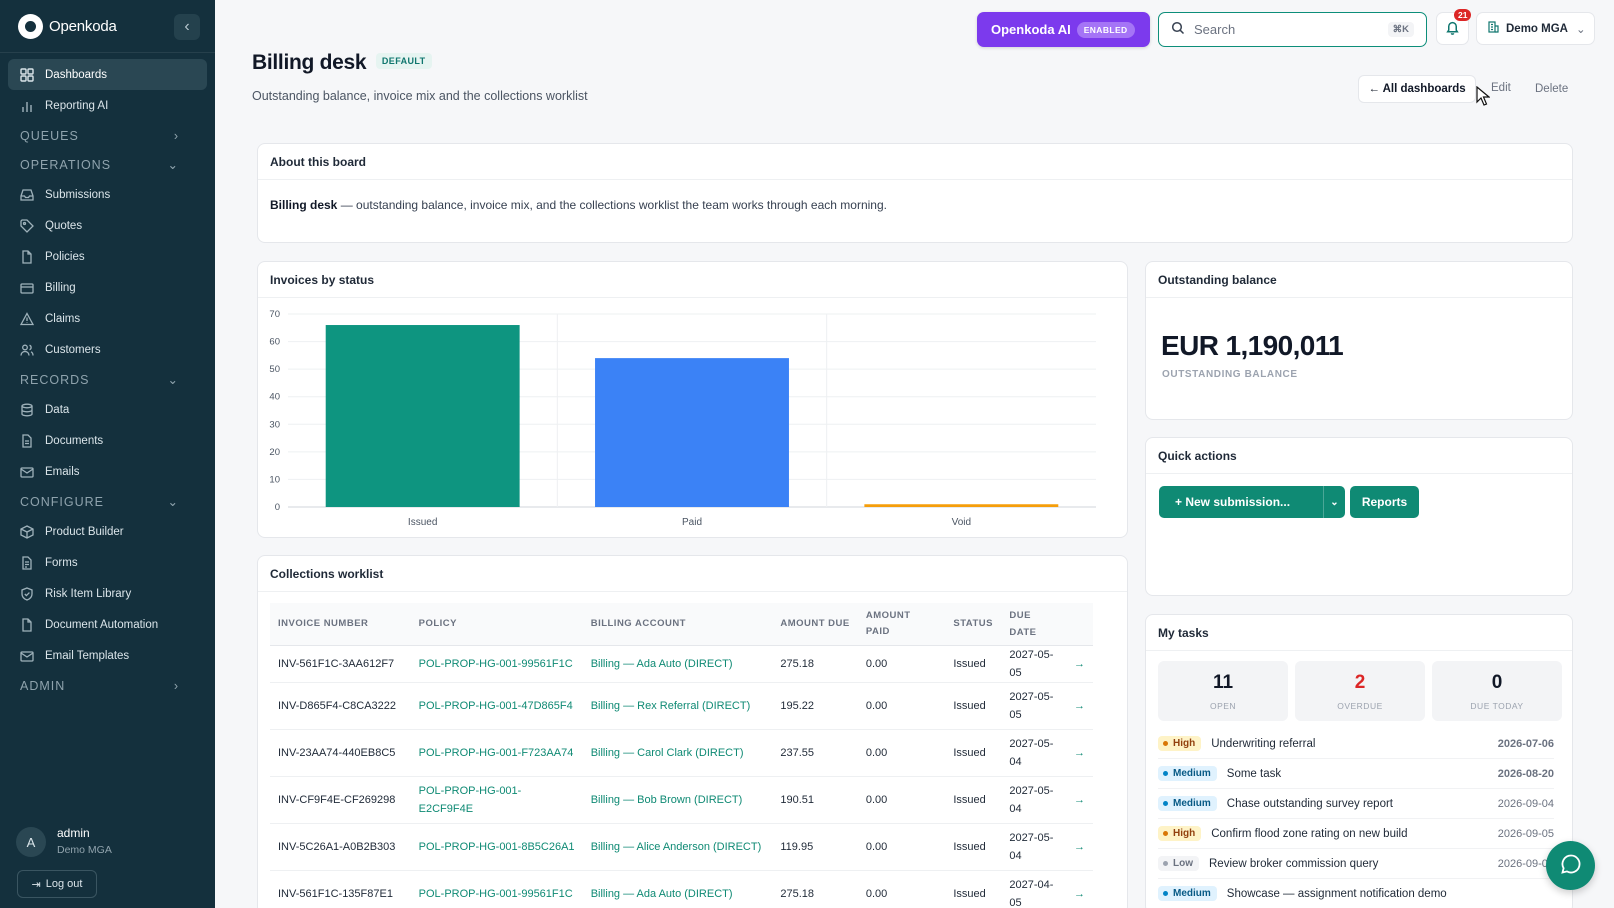 This screenshot has width=1614, height=908. What do you see at coordinates (496, 624) in the screenshot?
I see `column-header: POLICY` at bounding box center [496, 624].